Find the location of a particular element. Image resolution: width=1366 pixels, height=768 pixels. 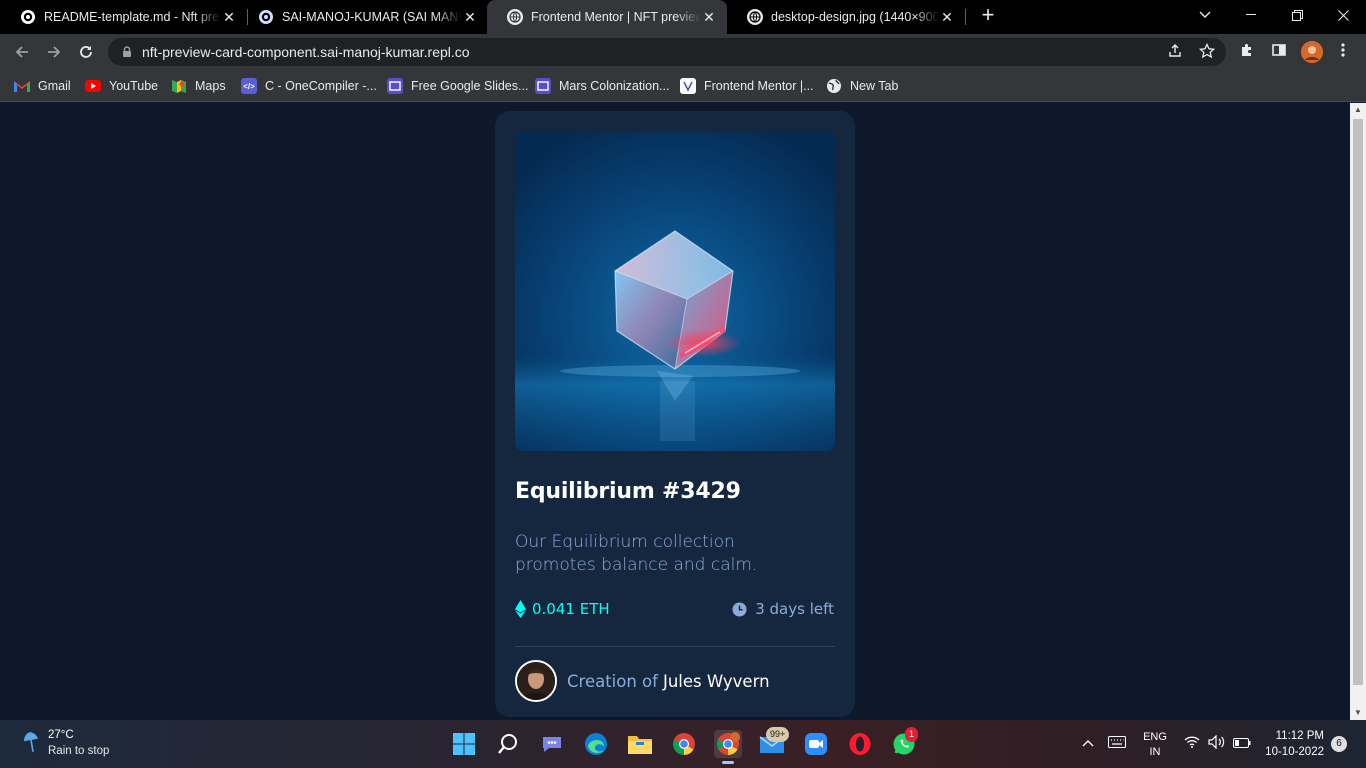

bookmark-label: Gmail is located at coordinates (54, 86).